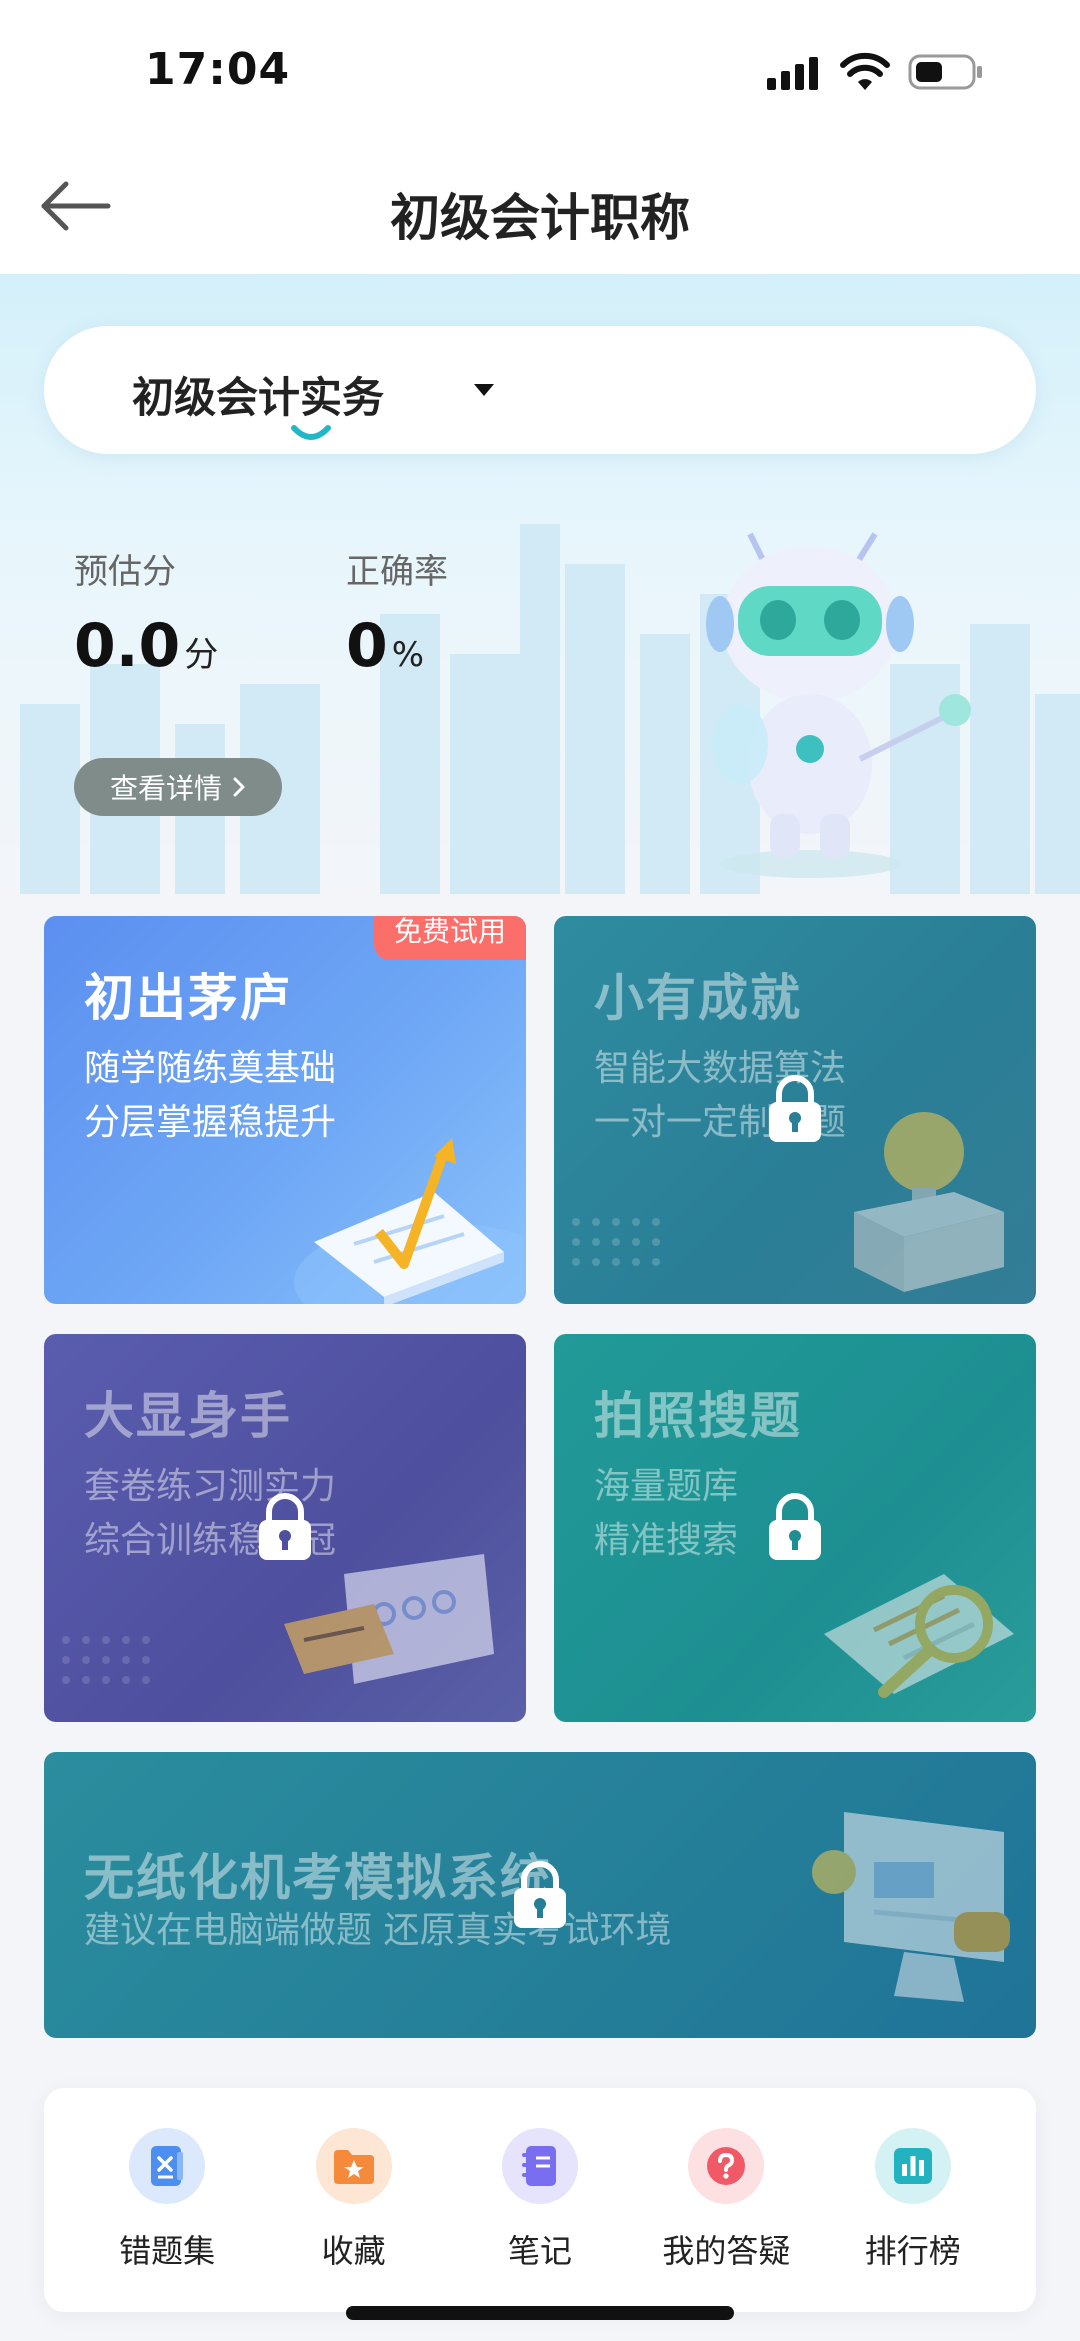 This screenshot has width=1080, height=2341. What do you see at coordinates (449, 938) in the screenshot?
I see `free-trial-badge: 免费试用` at bounding box center [449, 938].